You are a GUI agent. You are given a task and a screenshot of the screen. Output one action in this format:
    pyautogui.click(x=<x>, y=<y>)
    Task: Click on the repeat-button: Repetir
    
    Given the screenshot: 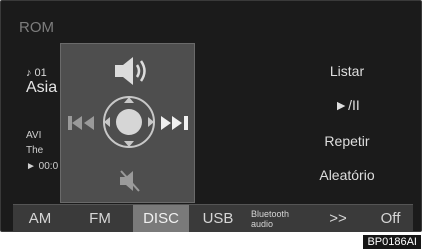 What is the action you would take?
    pyautogui.click(x=347, y=141)
    